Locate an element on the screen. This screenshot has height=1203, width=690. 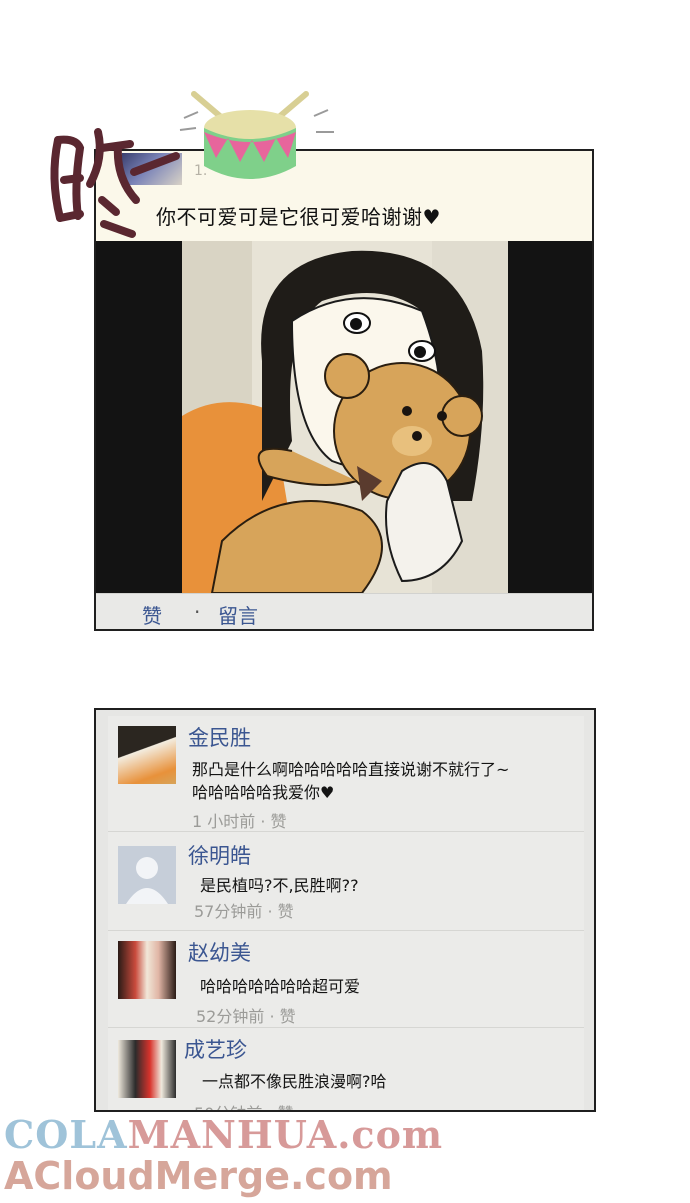
comment-author: 金民胜 is located at coordinates (219, 737).